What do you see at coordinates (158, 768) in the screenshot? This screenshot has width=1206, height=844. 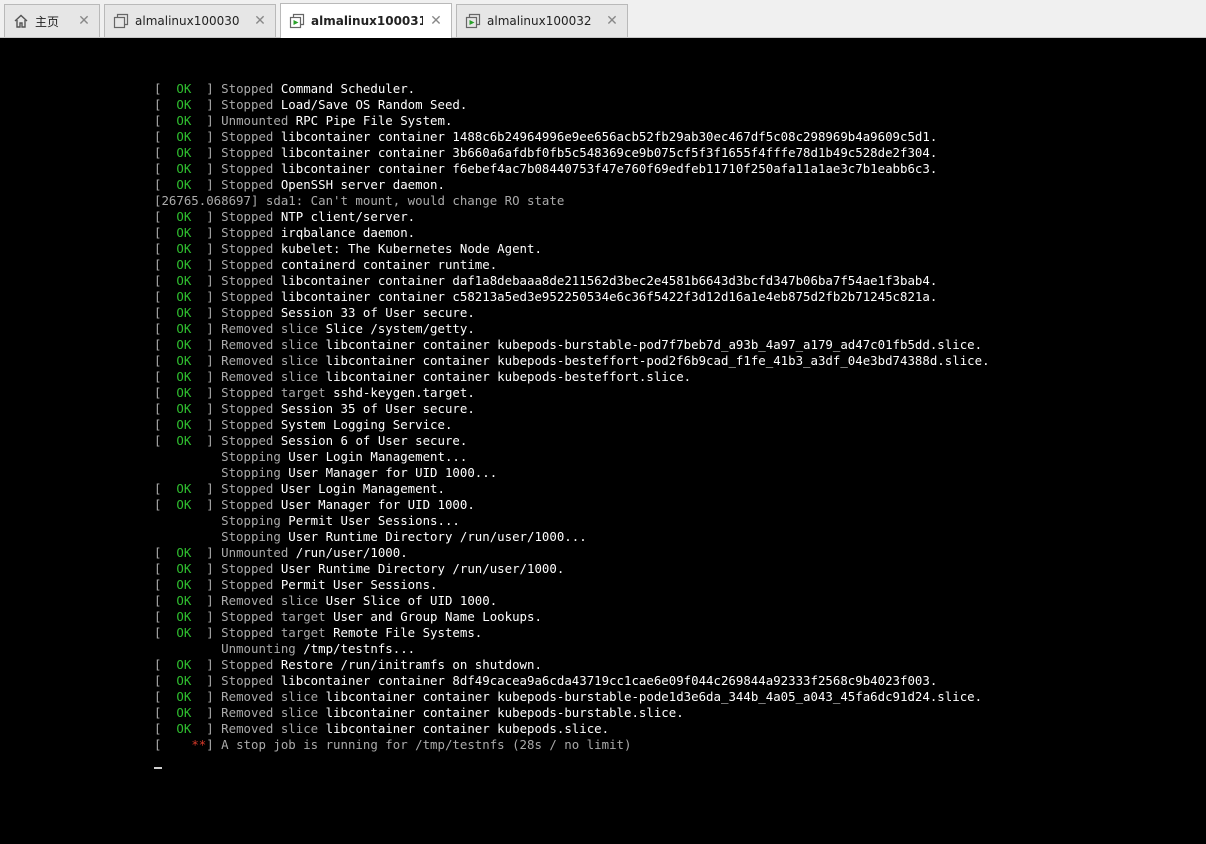 I see `text-cursor` at bounding box center [158, 768].